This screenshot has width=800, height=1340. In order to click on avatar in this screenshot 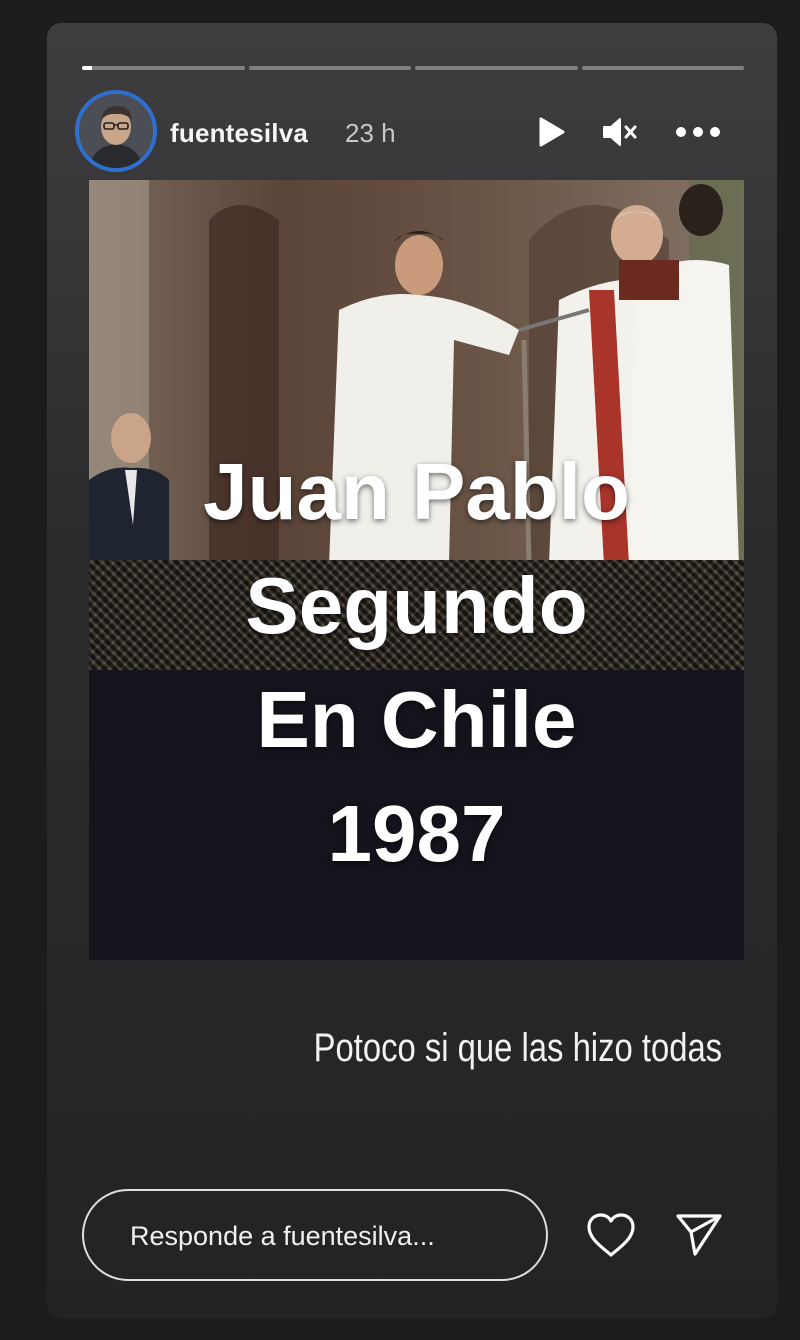, I will do `click(116, 131)`.